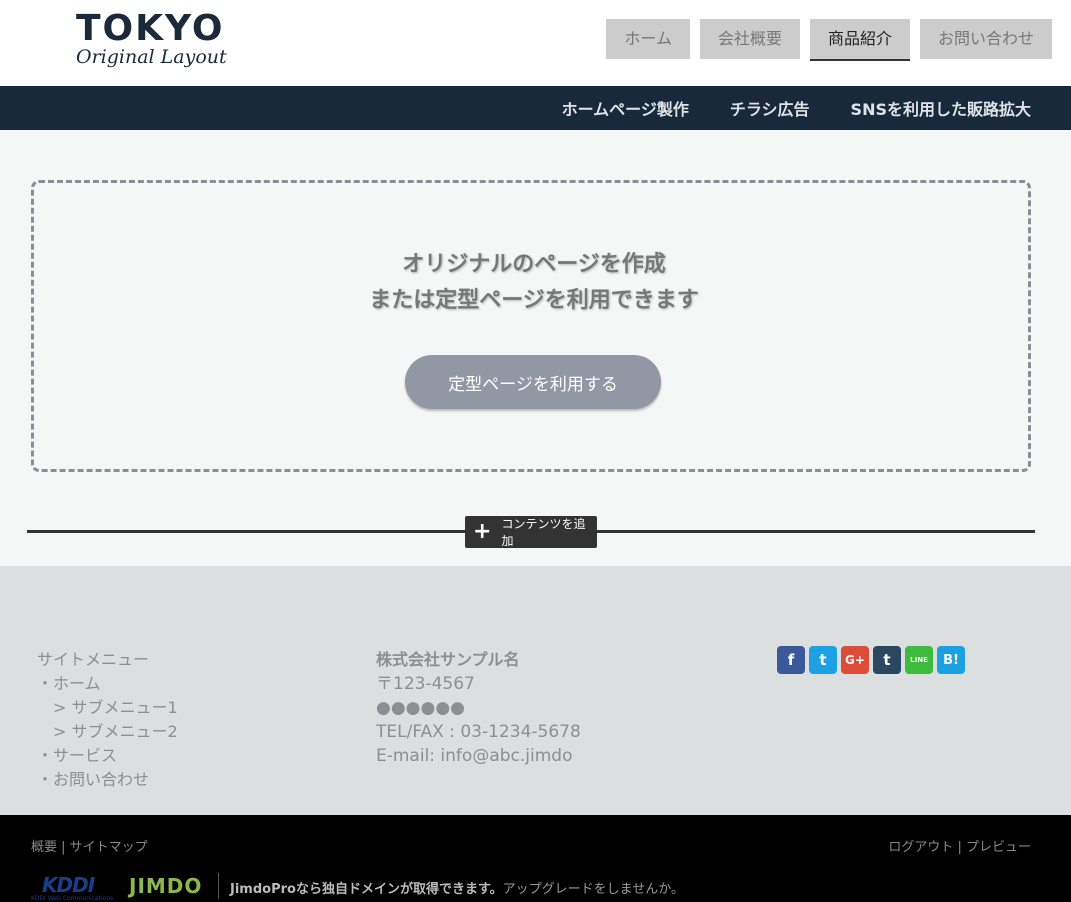 The width and height of the screenshot is (1071, 902). Describe the element at coordinates (421, 708) in the screenshot. I see `address: ●●●●●●` at that location.